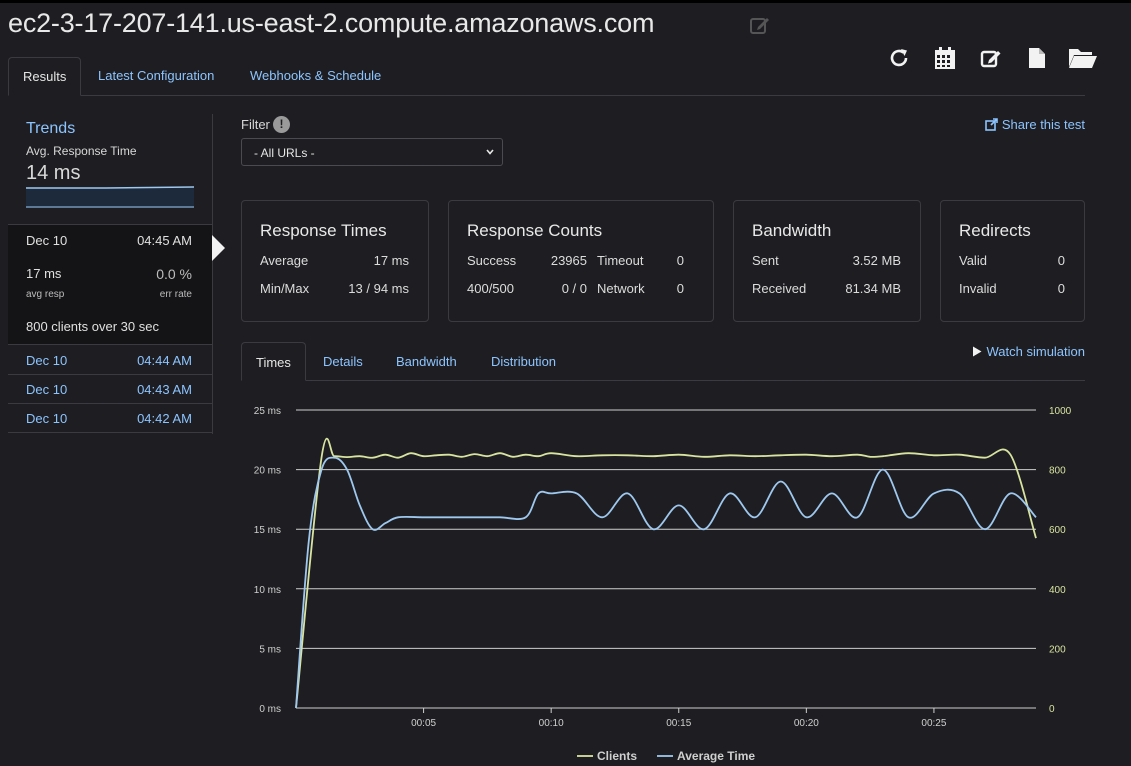 This screenshot has width=1131, height=766. Describe the element at coordinates (1060, 411) in the screenshot. I see `y-right-tick-label: 1000` at that location.